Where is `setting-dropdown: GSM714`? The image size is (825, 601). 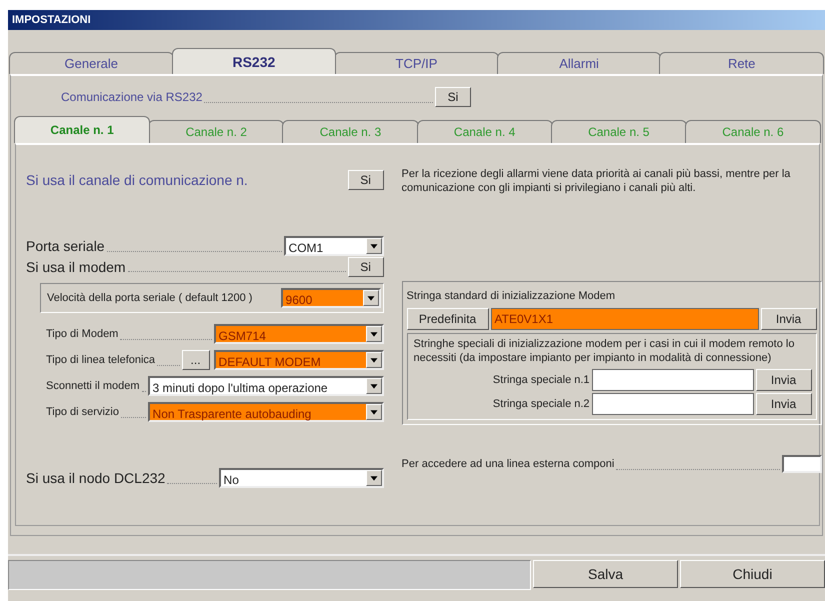 setting-dropdown: GSM714 is located at coordinates (299, 334).